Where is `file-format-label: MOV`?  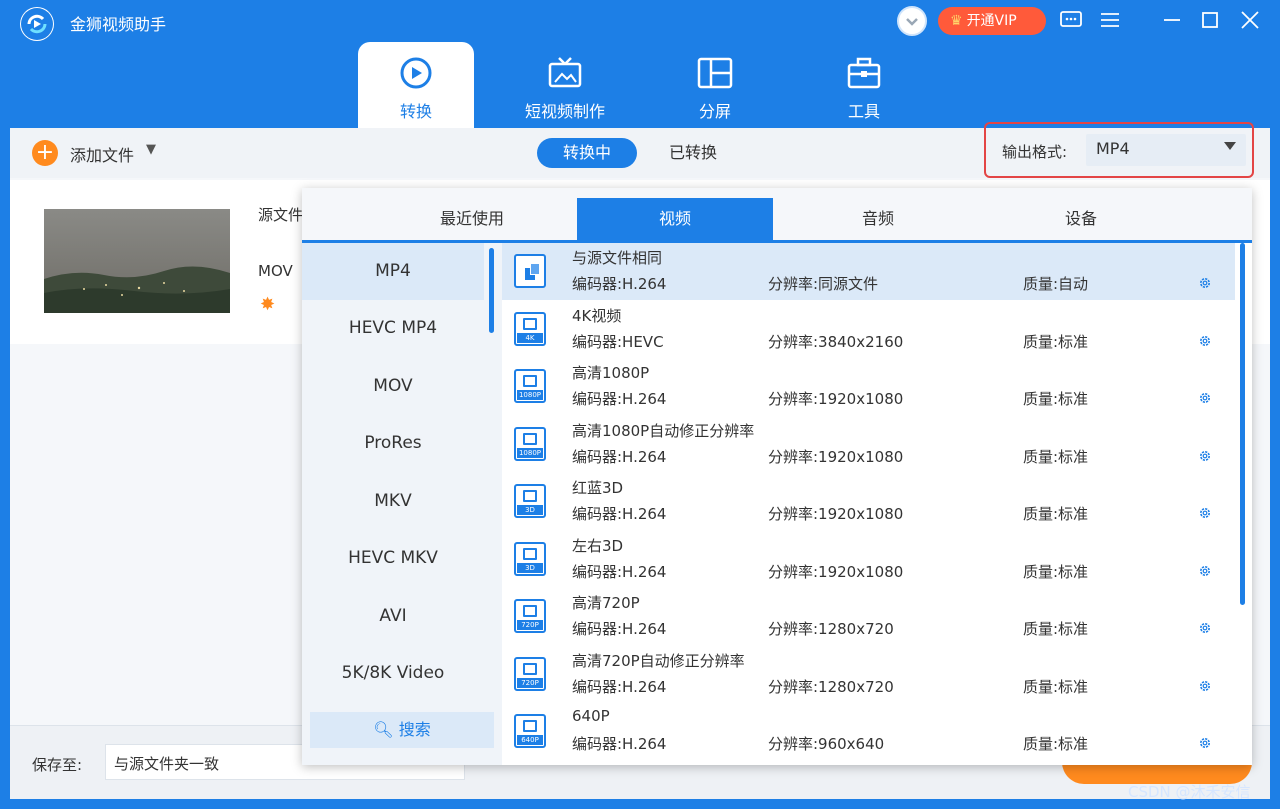 file-format-label: MOV is located at coordinates (275, 271).